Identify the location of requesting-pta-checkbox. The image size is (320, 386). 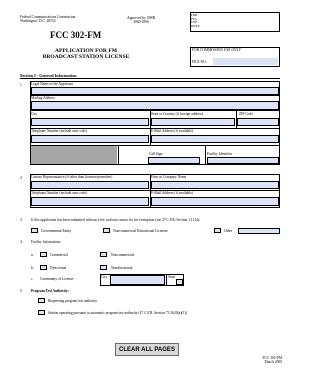
(41, 300).